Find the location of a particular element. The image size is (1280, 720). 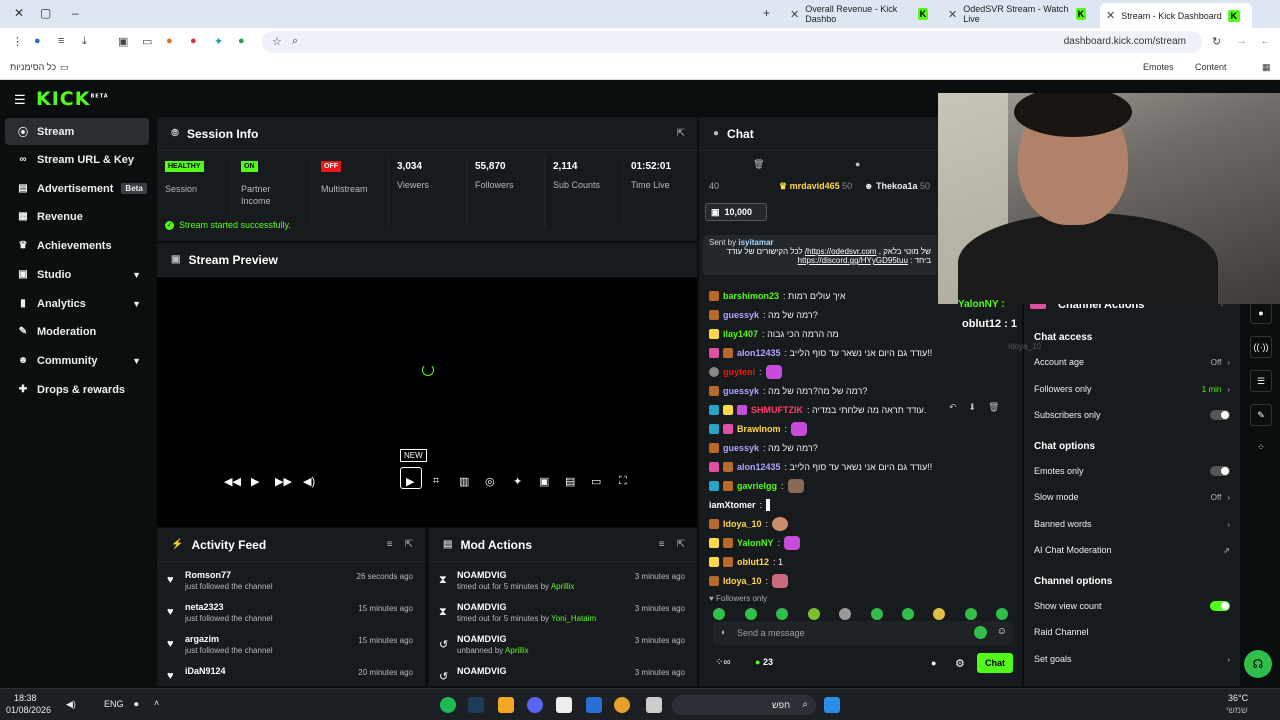

wrench-icon: ✎ is located at coordinates (1261, 415).